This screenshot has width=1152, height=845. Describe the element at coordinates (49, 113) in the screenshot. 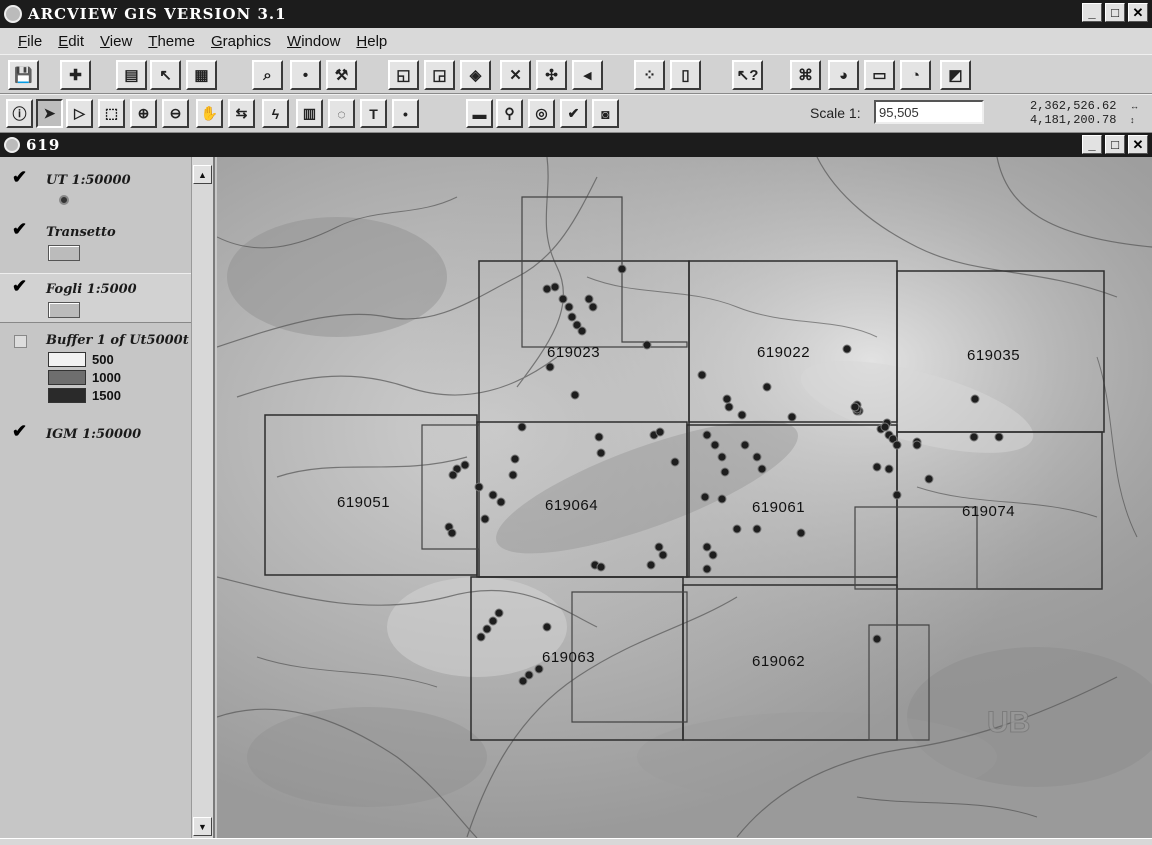

I see `pointer-tool: ➤` at that location.